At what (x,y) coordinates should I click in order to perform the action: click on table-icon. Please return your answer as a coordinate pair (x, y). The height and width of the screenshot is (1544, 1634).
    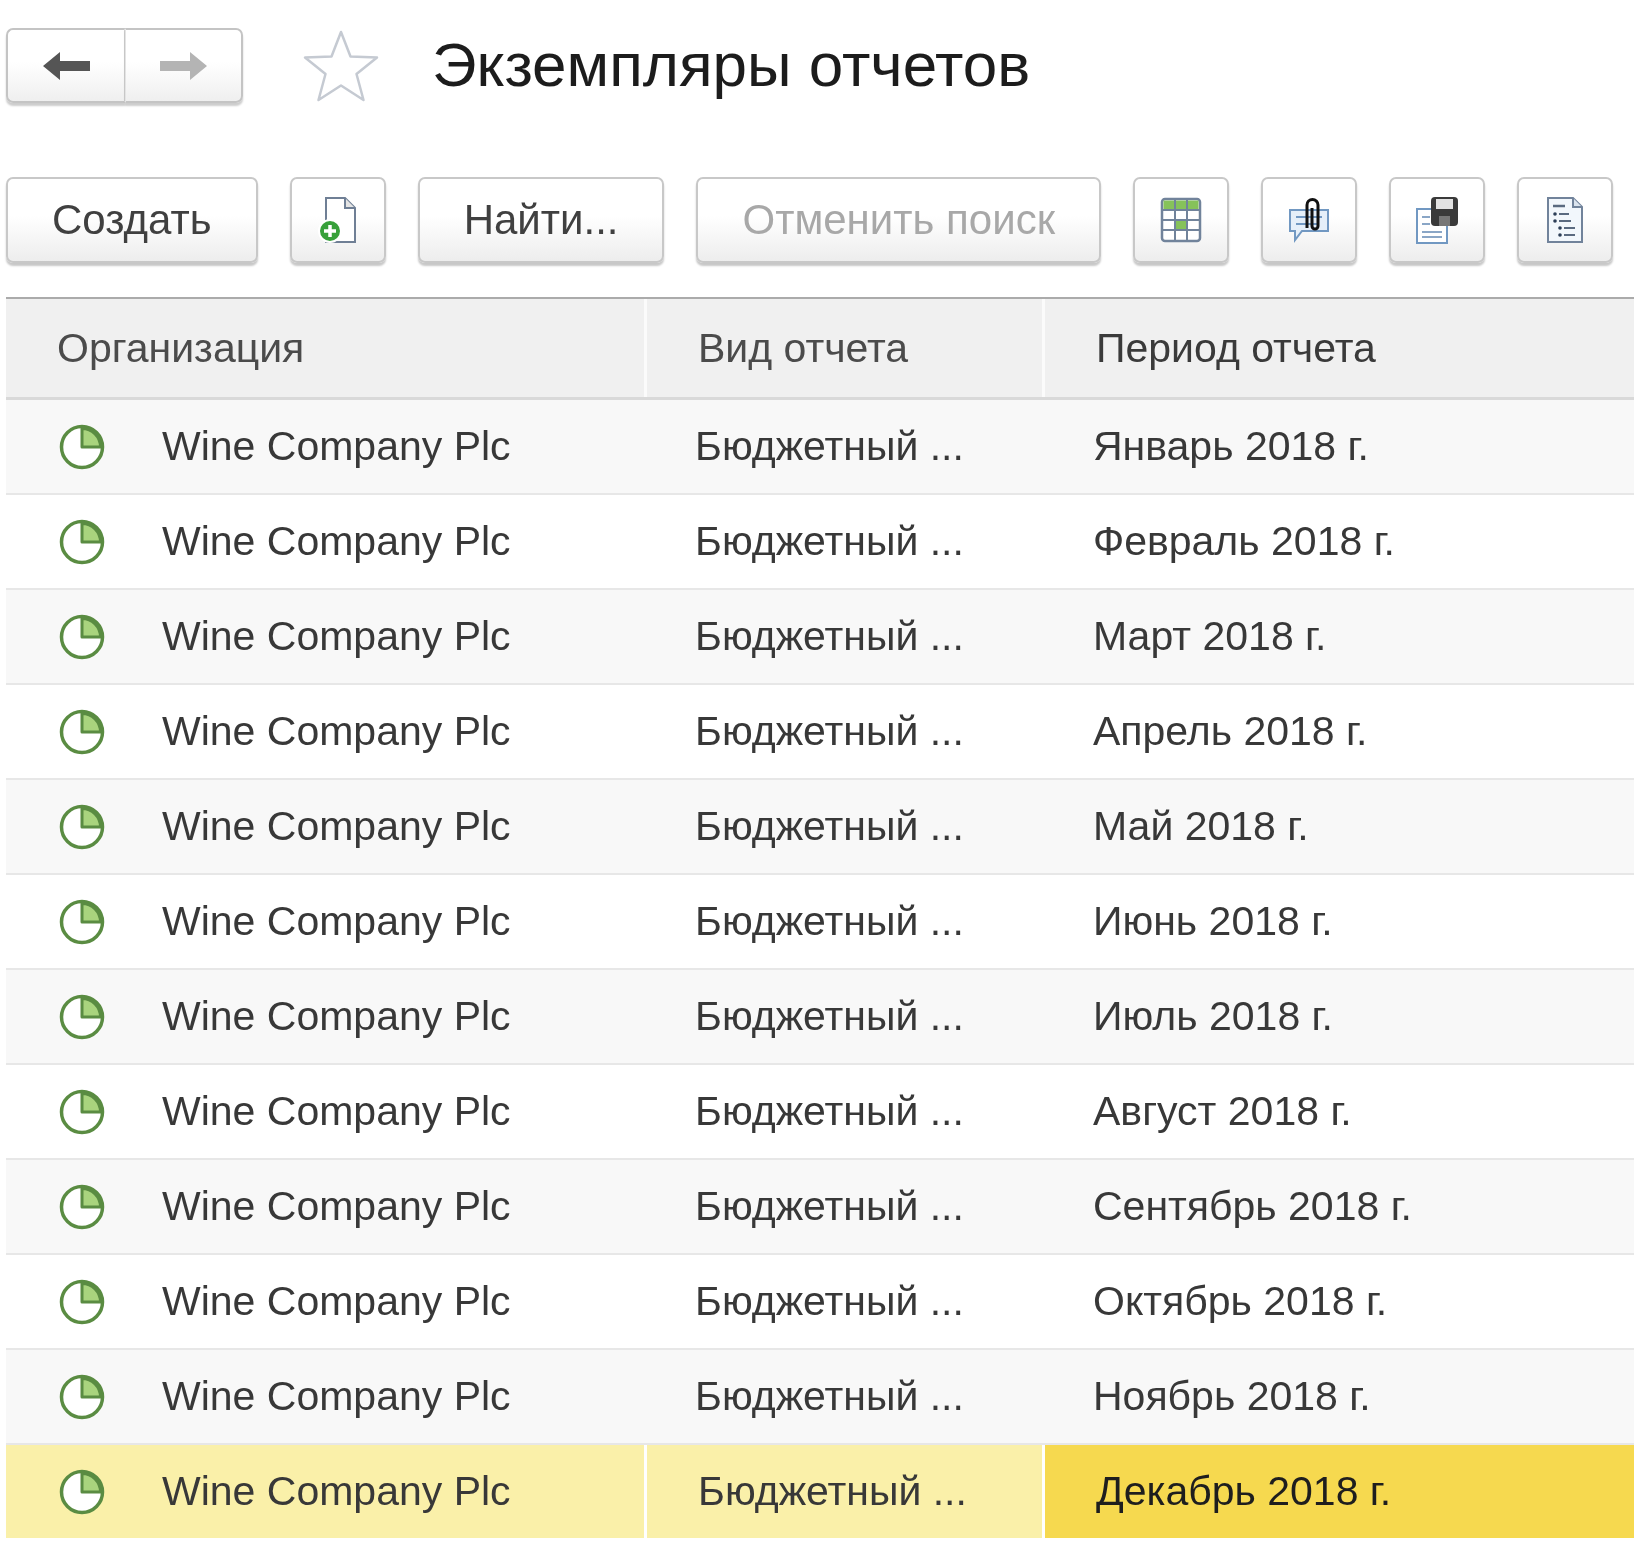
    Looking at the image, I should click on (1181, 220).